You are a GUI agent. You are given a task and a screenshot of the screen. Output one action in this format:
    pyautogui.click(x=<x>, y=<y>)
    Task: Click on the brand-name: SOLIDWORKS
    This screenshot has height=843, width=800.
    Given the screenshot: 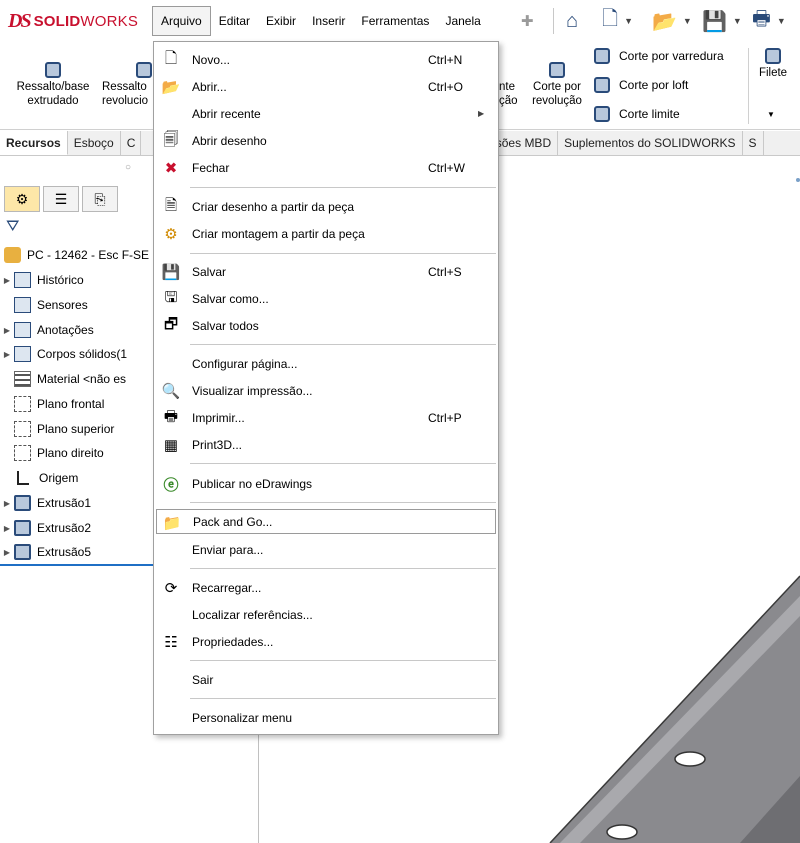 What is the action you would take?
    pyautogui.click(x=86, y=21)
    